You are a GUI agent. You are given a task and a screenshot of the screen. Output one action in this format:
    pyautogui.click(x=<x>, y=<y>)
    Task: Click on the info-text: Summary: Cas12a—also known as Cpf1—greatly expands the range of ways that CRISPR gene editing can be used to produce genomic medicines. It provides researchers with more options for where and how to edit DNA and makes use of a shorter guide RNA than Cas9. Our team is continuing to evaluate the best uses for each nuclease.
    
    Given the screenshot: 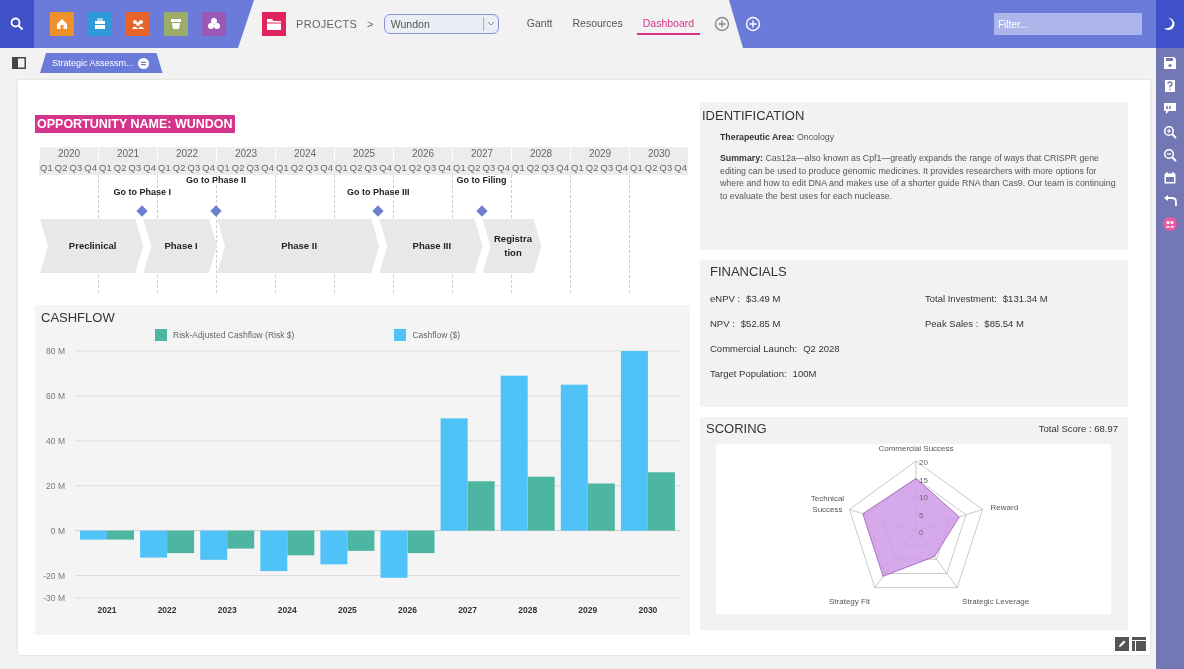 What is the action you would take?
    pyautogui.click(x=918, y=177)
    